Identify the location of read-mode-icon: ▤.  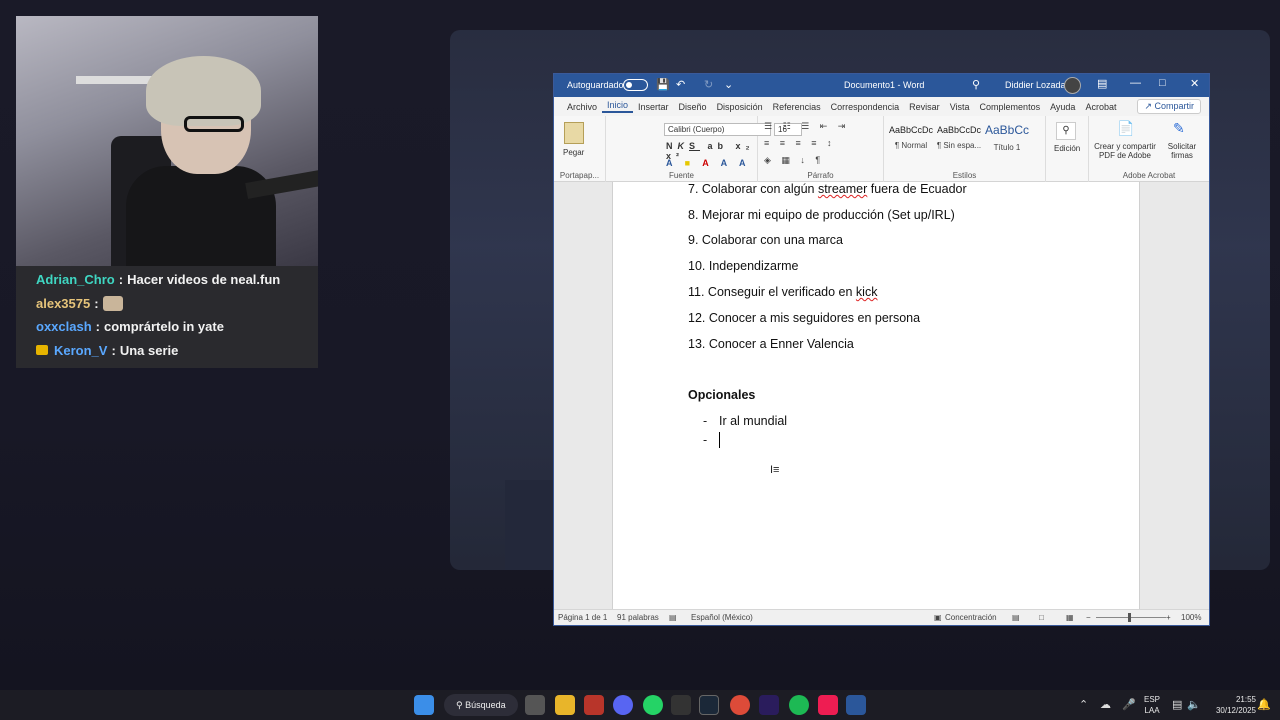
(1016, 617).